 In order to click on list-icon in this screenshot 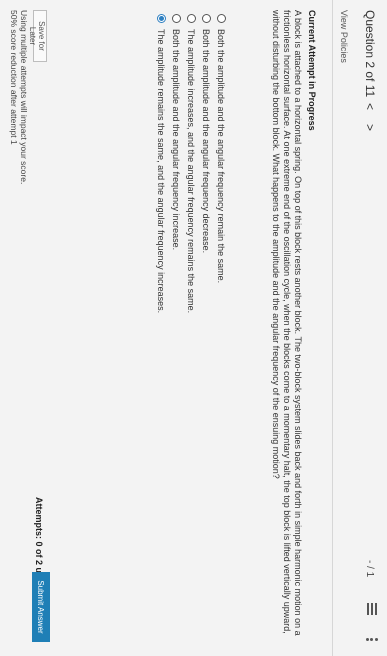, I will do `click(372, 609)`.